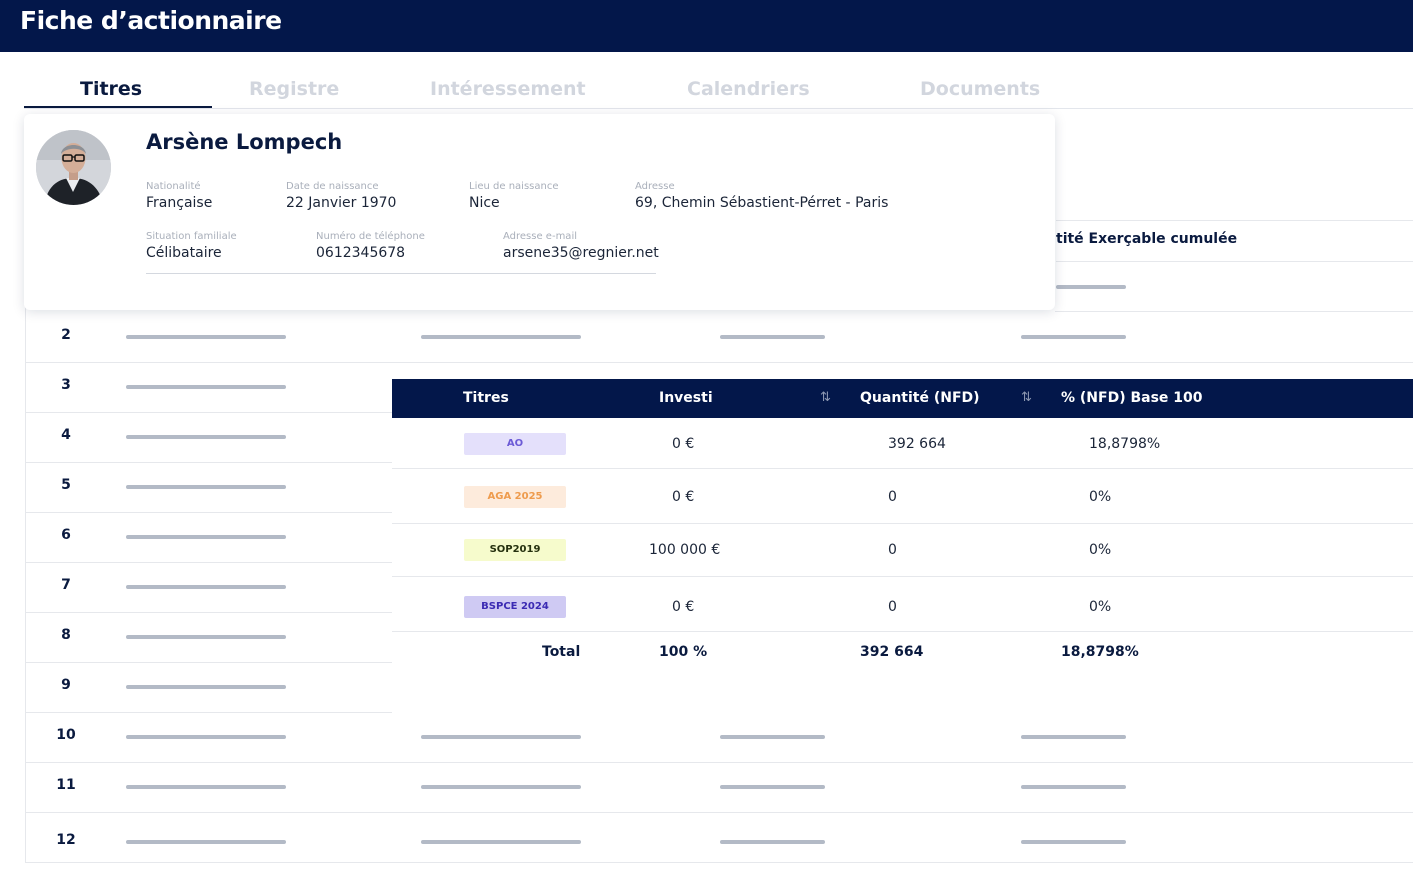  I want to click on avatar, so click(73, 167).